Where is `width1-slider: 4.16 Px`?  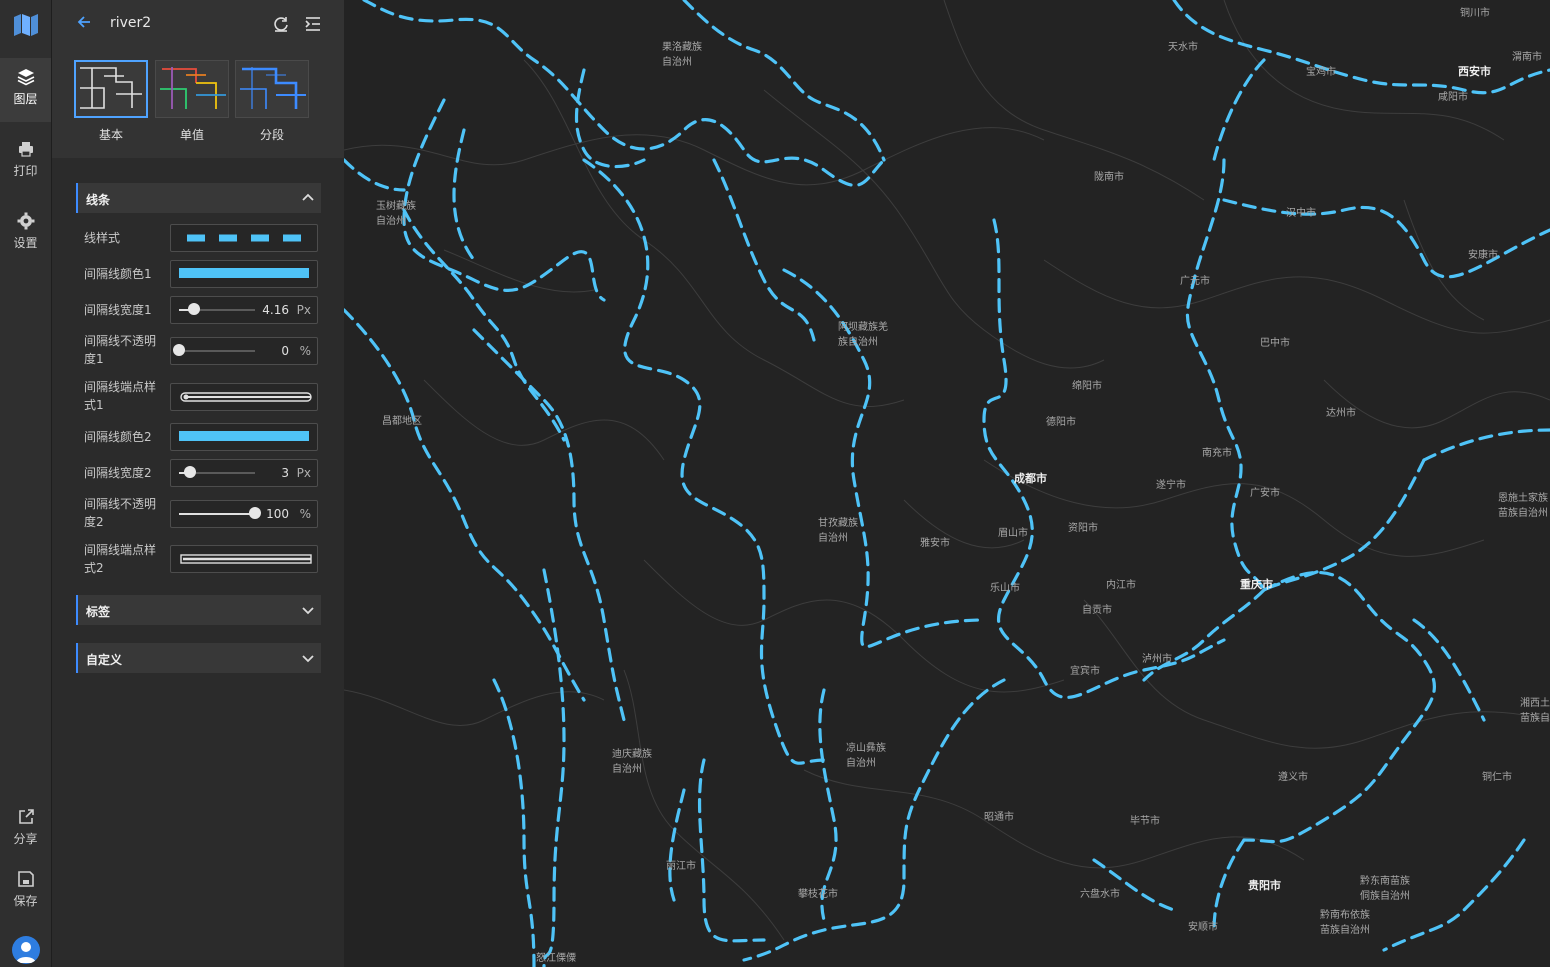 width1-slider: 4.16 Px is located at coordinates (244, 310).